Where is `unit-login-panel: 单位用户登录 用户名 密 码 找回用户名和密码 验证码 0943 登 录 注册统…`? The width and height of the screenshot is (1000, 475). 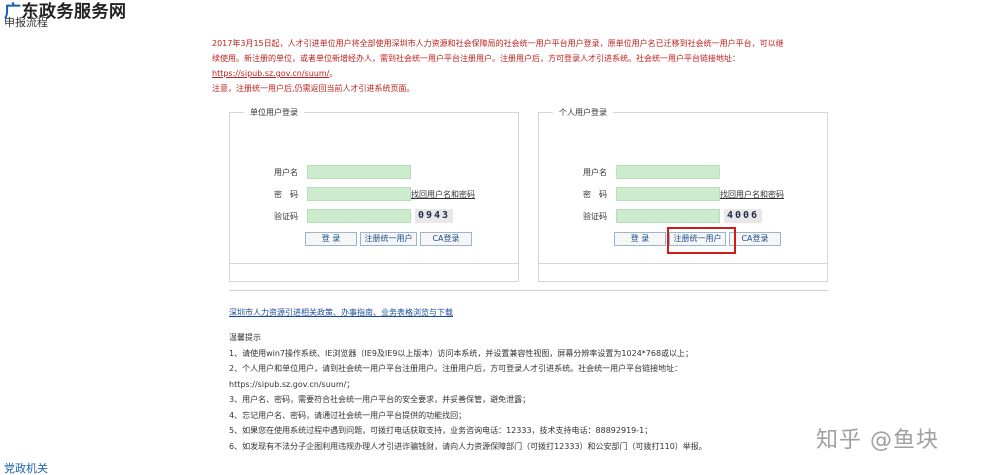 unit-login-panel: 单位用户登录 用户名 密 码 找回用户名和密码 验证码 0943 登 录 注册统… is located at coordinates (374, 194).